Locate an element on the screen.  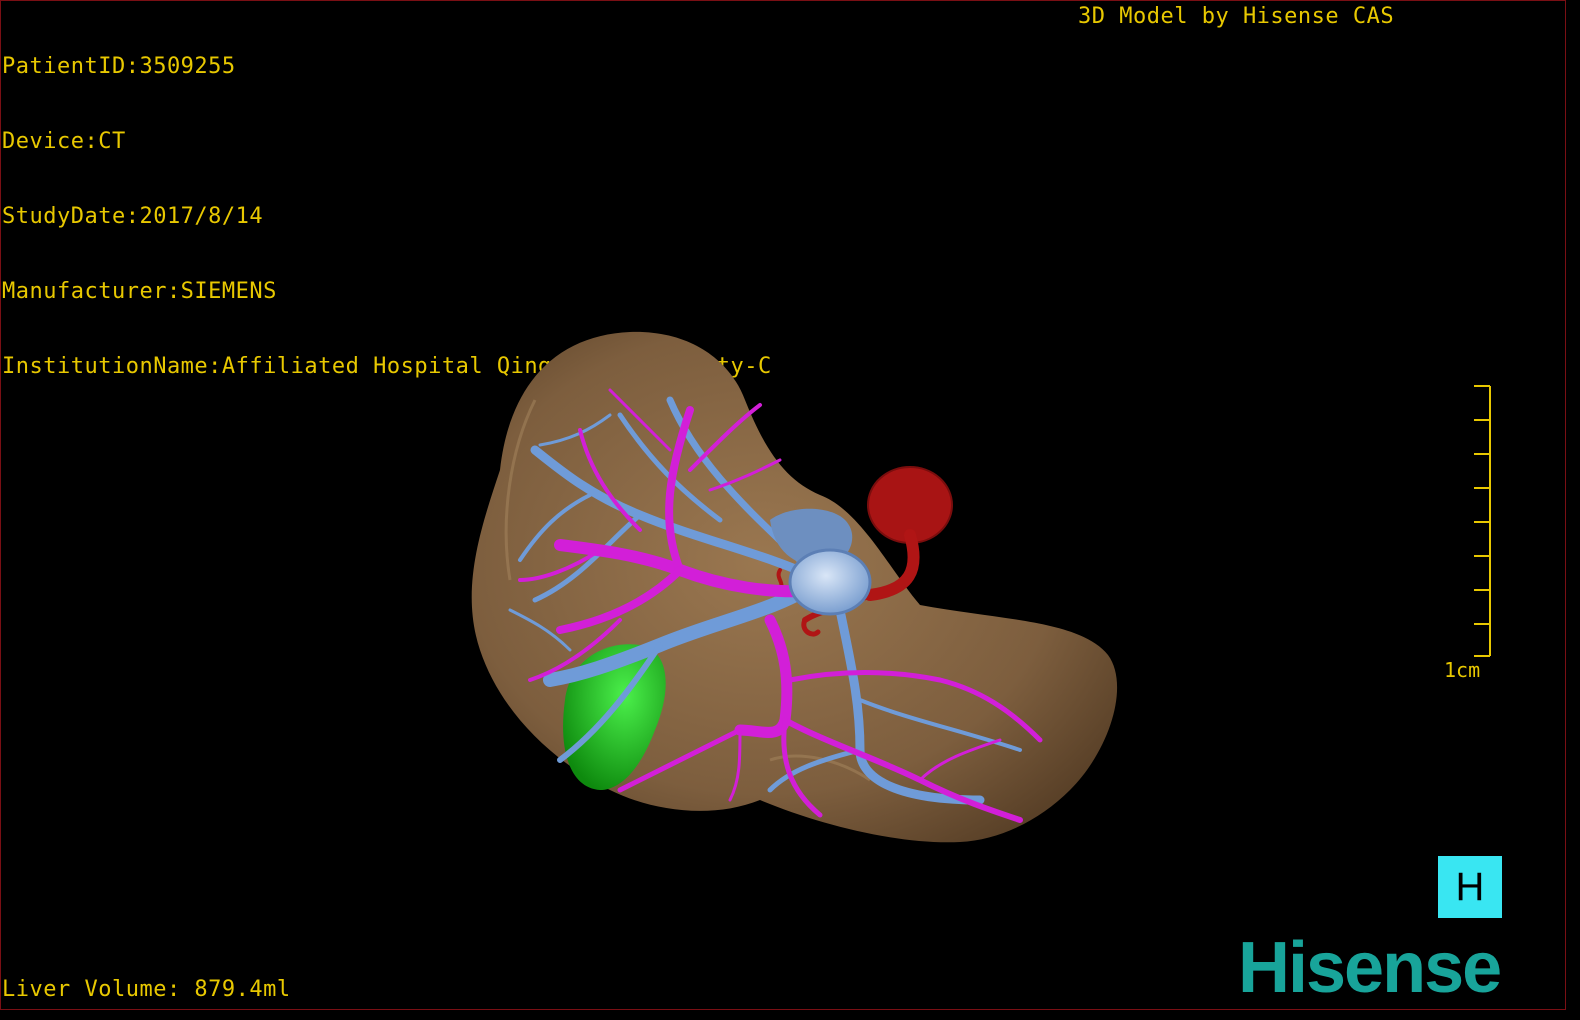
device: Device:CT is located at coordinates (64, 141).